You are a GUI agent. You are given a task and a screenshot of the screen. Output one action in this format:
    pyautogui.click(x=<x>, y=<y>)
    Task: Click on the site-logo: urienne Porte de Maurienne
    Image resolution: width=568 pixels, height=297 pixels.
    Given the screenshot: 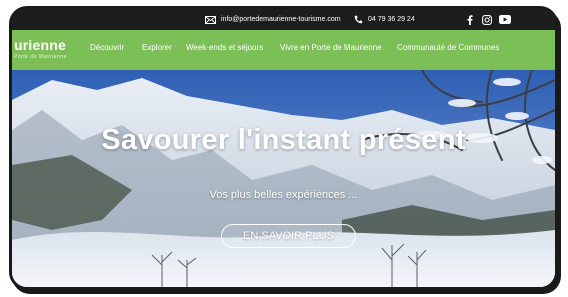 What is the action you would take?
    pyautogui.click(x=40, y=49)
    